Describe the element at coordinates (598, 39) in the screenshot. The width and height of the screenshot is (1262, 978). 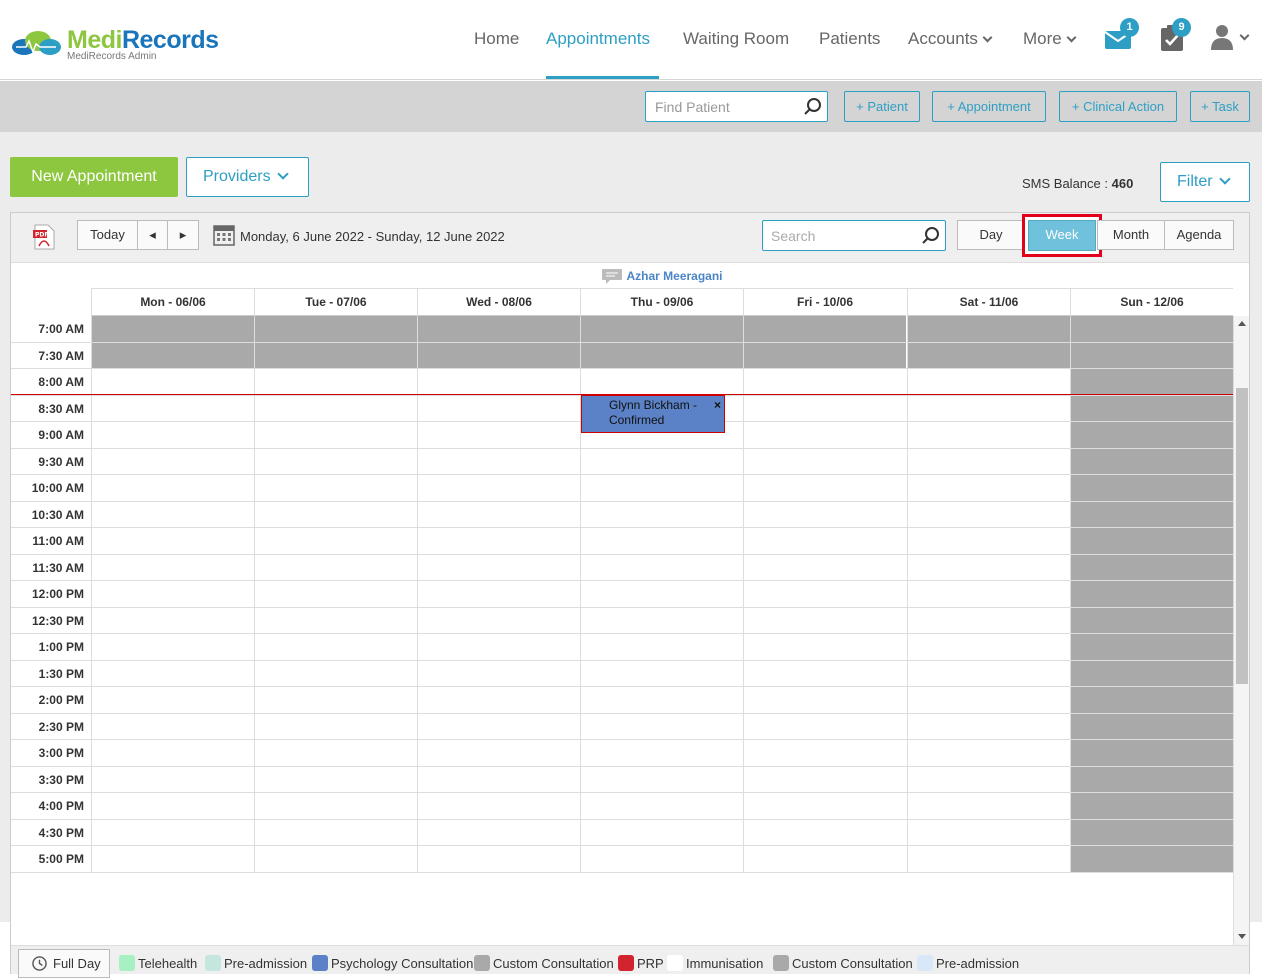
I see `nav-appointments: Appointments` at that location.